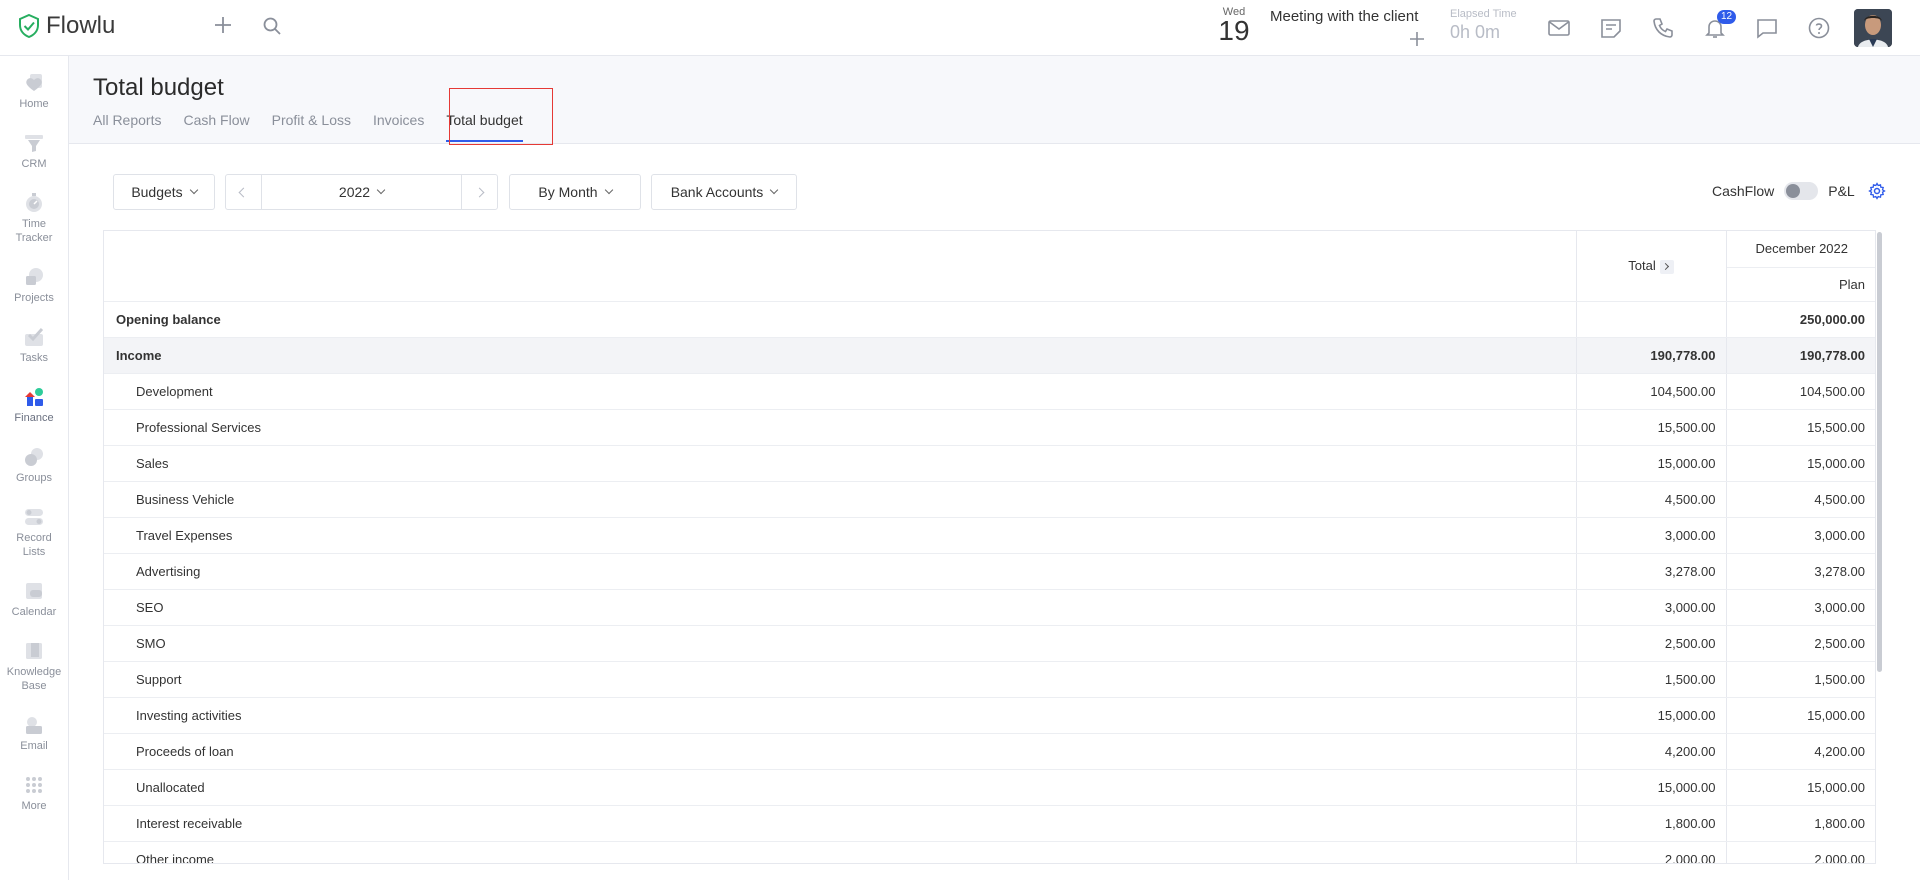  Describe the element at coordinates (34, 457) in the screenshot. I see `groups-icon` at that location.